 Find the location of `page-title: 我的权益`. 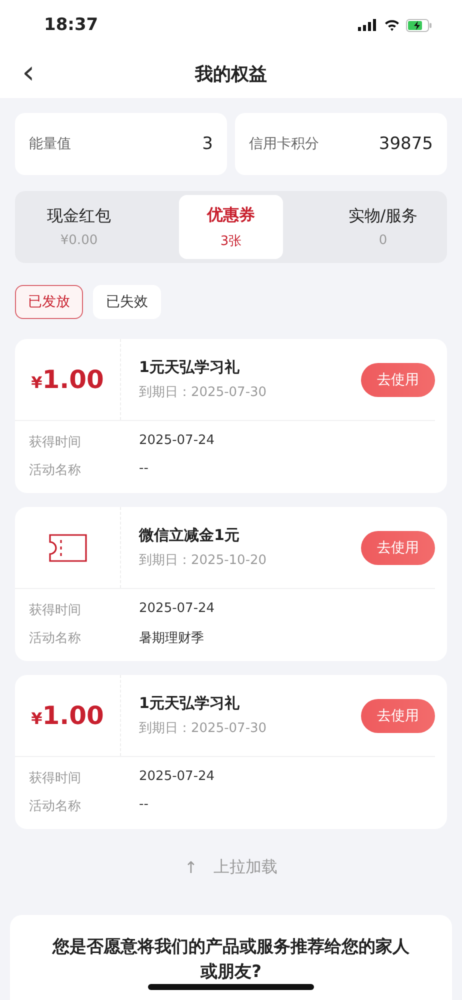

page-title: 我的权益 is located at coordinates (231, 74).